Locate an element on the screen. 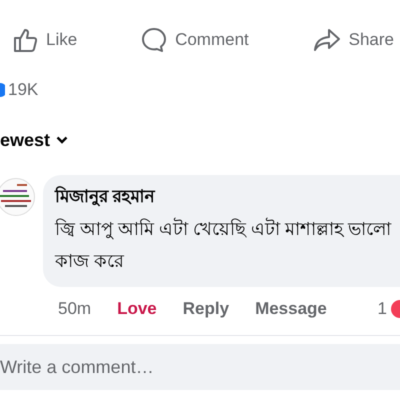  share-arrow-icon is located at coordinates (326, 40).